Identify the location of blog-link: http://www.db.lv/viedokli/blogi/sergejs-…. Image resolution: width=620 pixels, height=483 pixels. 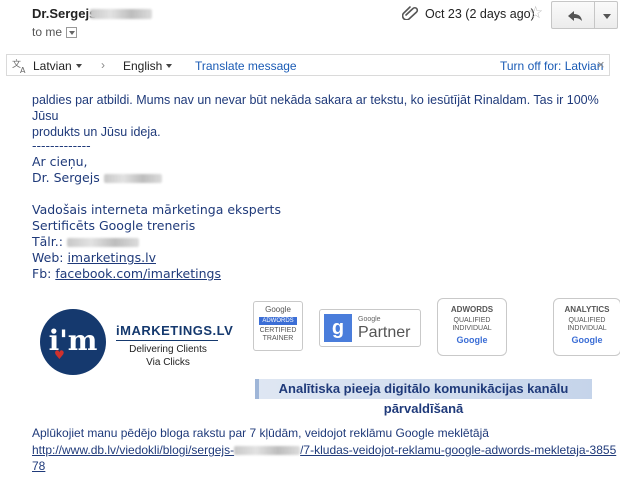
(324, 458).